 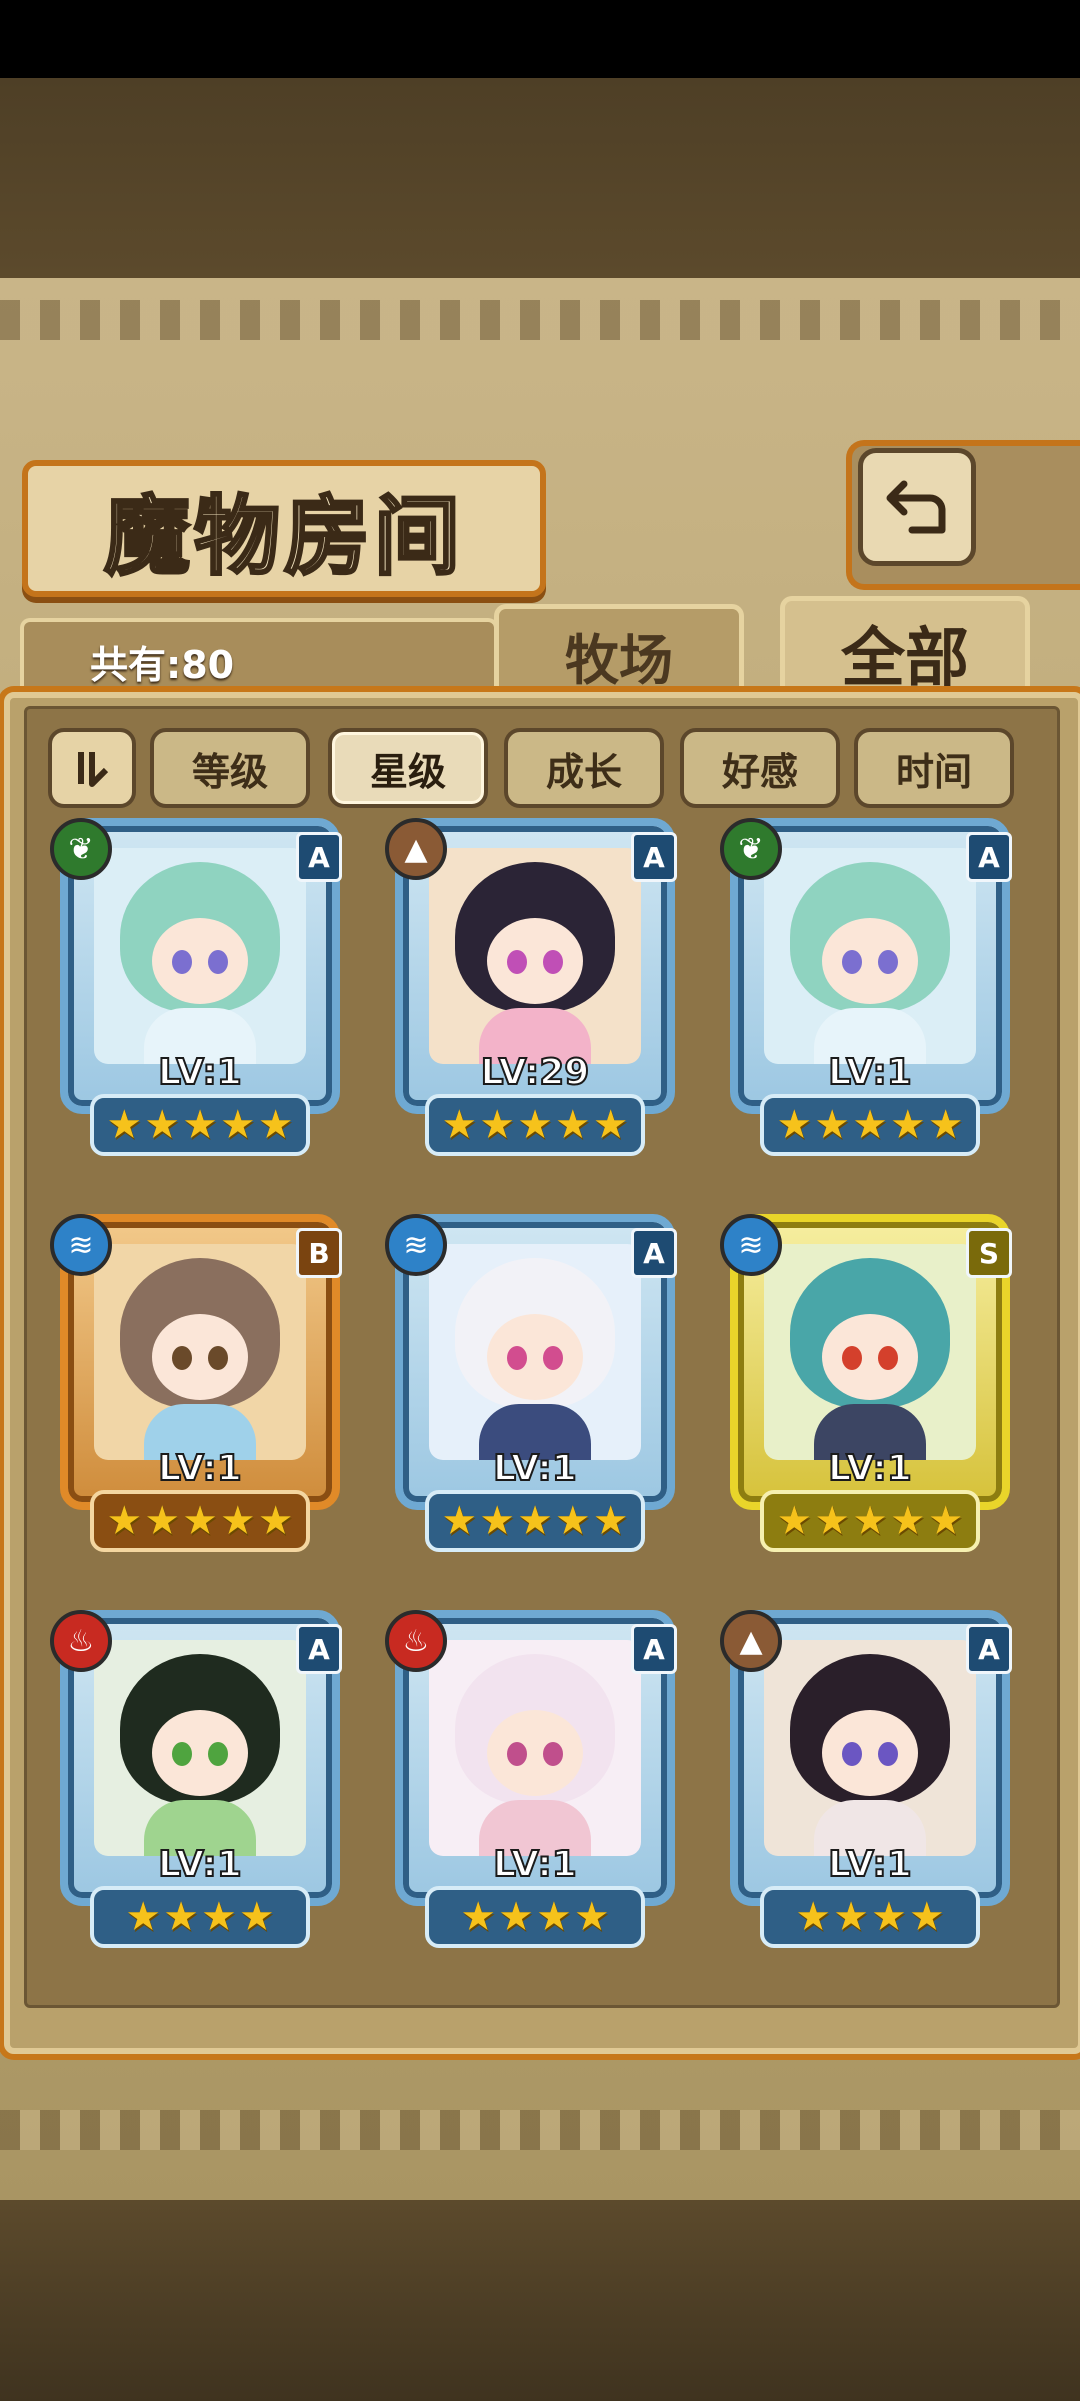 What do you see at coordinates (408, 768) in the screenshot?
I see `sort-star-button: 星级` at bounding box center [408, 768].